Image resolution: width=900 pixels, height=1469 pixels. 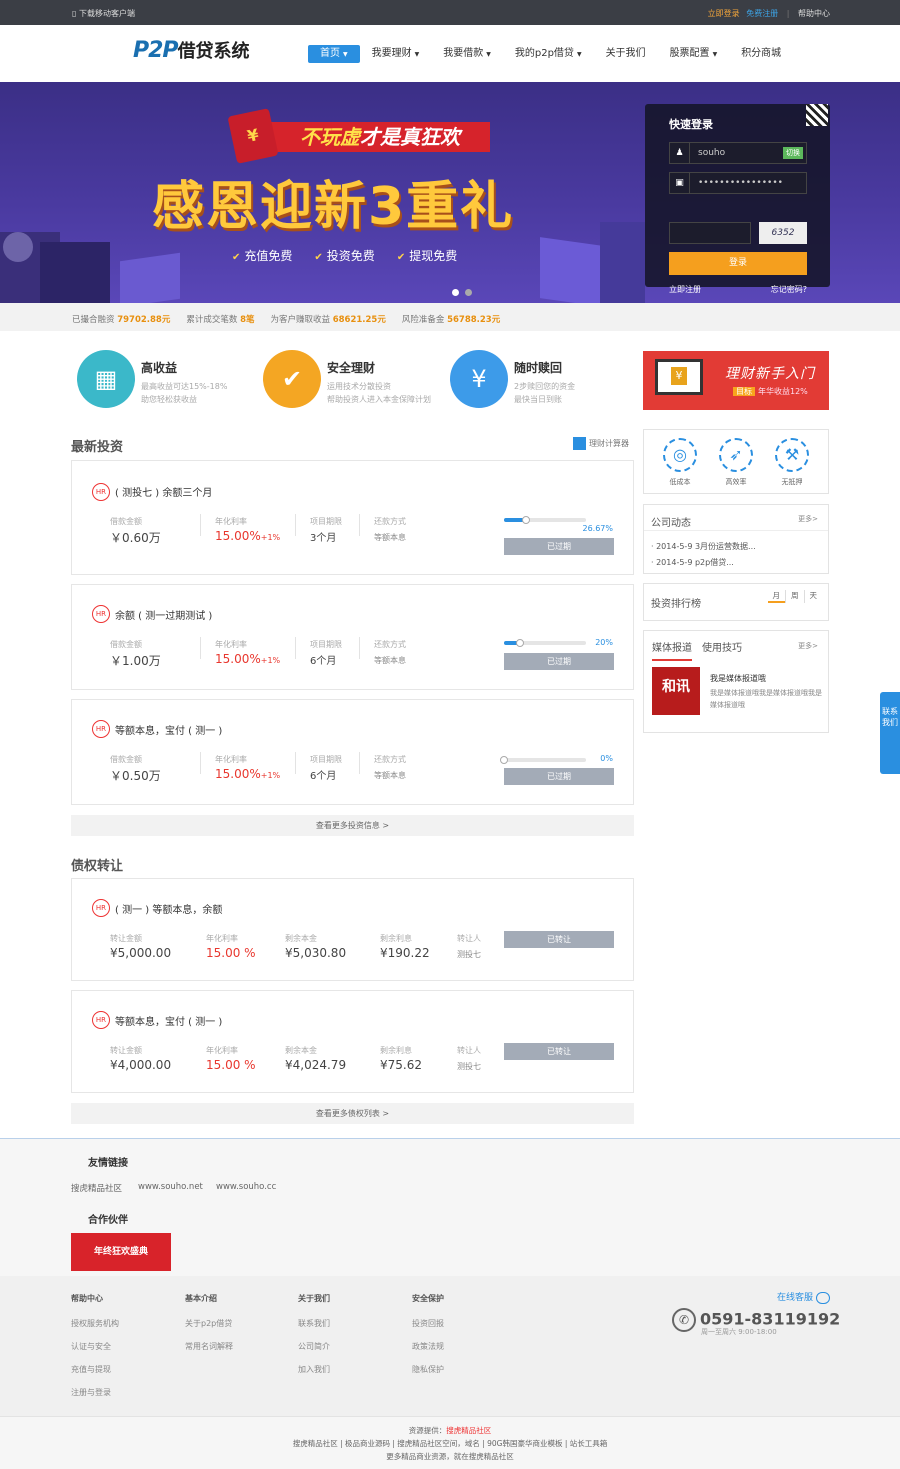 What do you see at coordinates (314, 1346) in the screenshot?
I see `footer-link: 公司简介` at bounding box center [314, 1346].